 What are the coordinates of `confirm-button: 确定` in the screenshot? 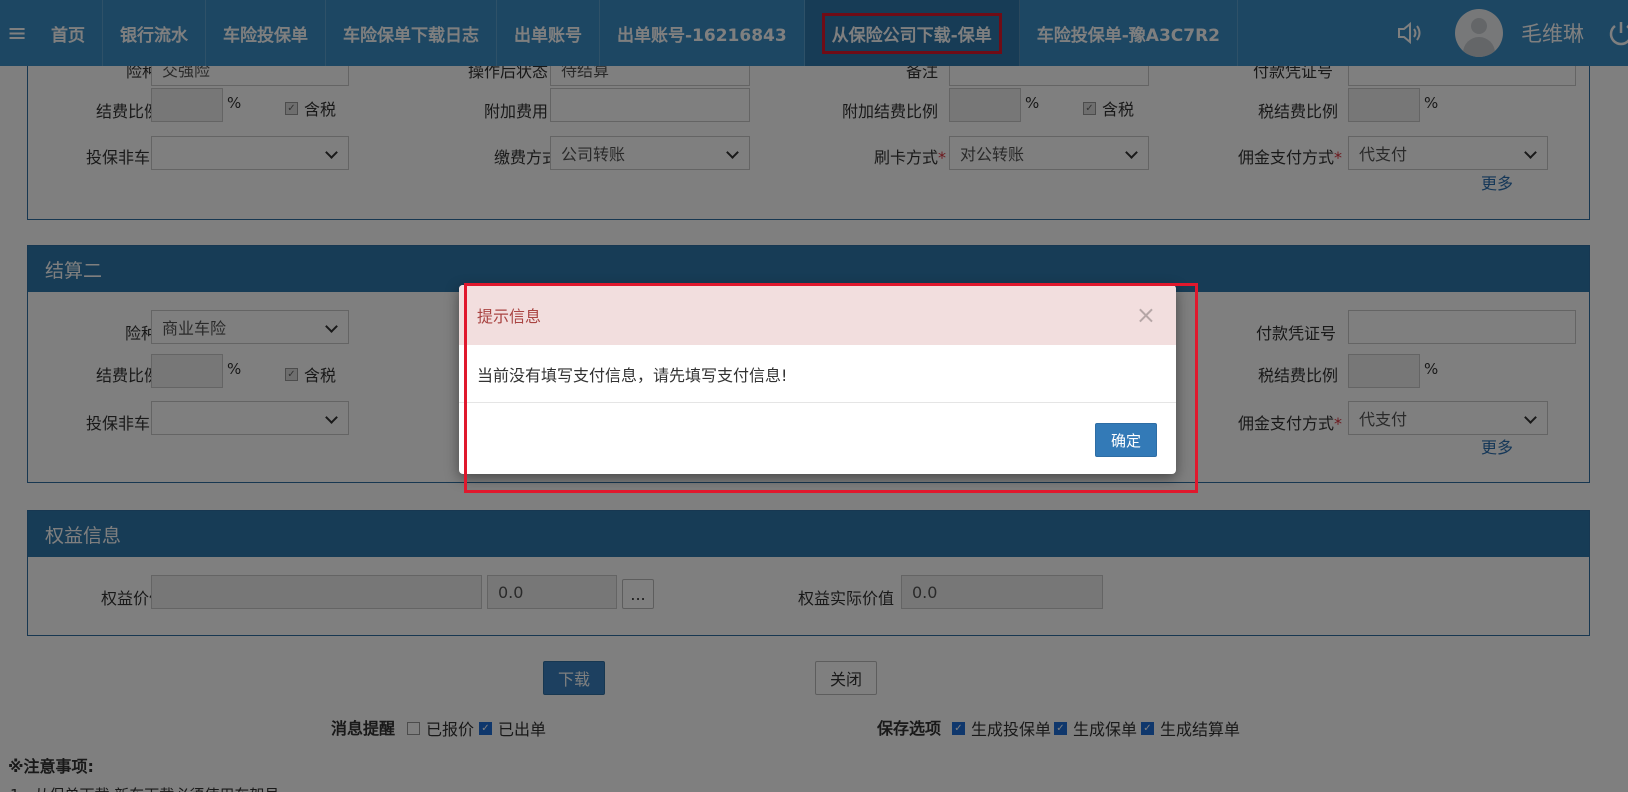 It's located at (1126, 440).